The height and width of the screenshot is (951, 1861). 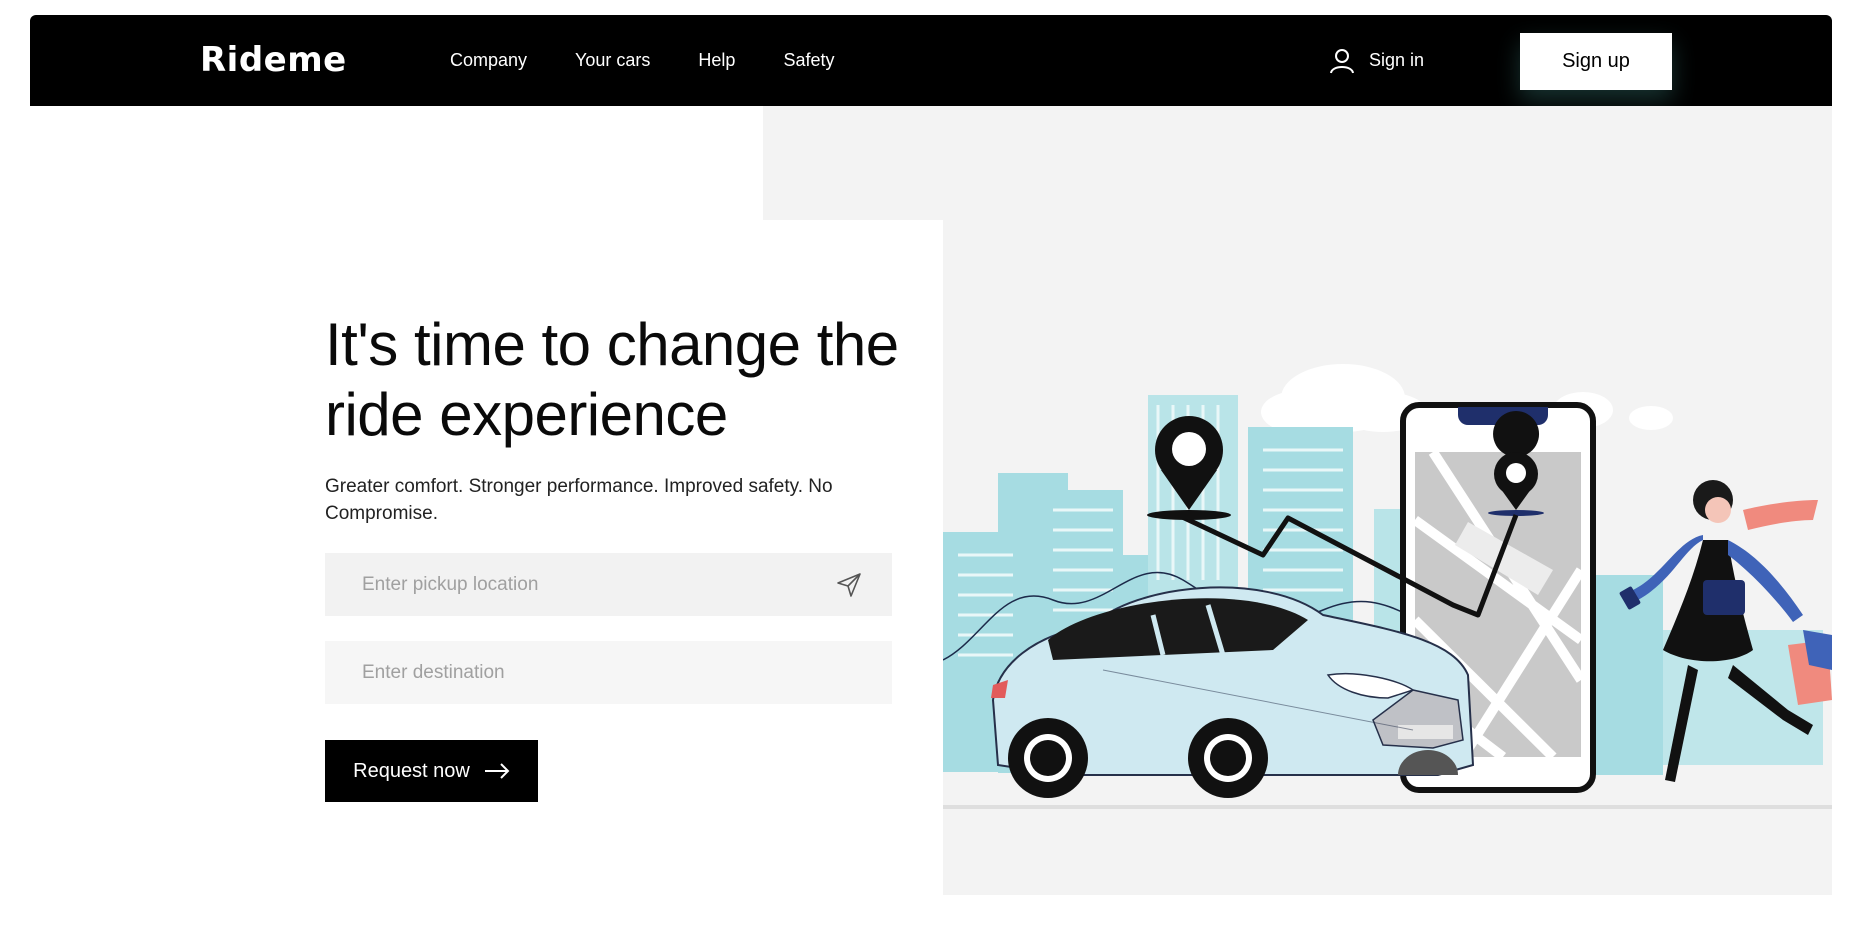 I want to click on request-now-button: Request now, so click(x=431, y=771).